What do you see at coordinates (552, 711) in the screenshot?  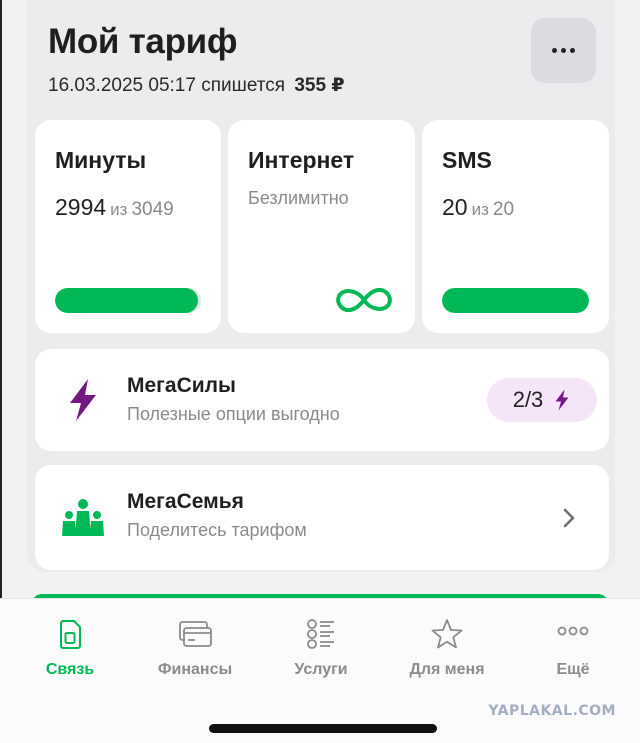 I see `watermark: YAPLAKAL.COM` at bounding box center [552, 711].